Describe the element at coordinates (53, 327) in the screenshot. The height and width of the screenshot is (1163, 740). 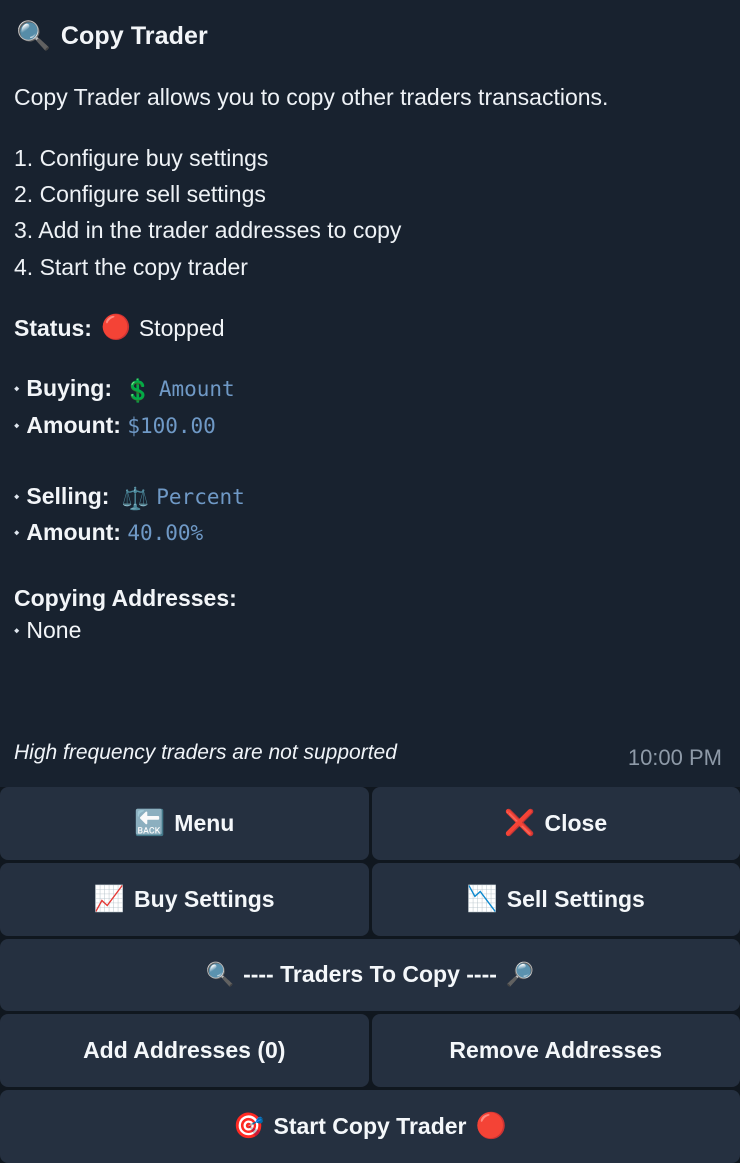
I see `status-label: Status:` at that location.